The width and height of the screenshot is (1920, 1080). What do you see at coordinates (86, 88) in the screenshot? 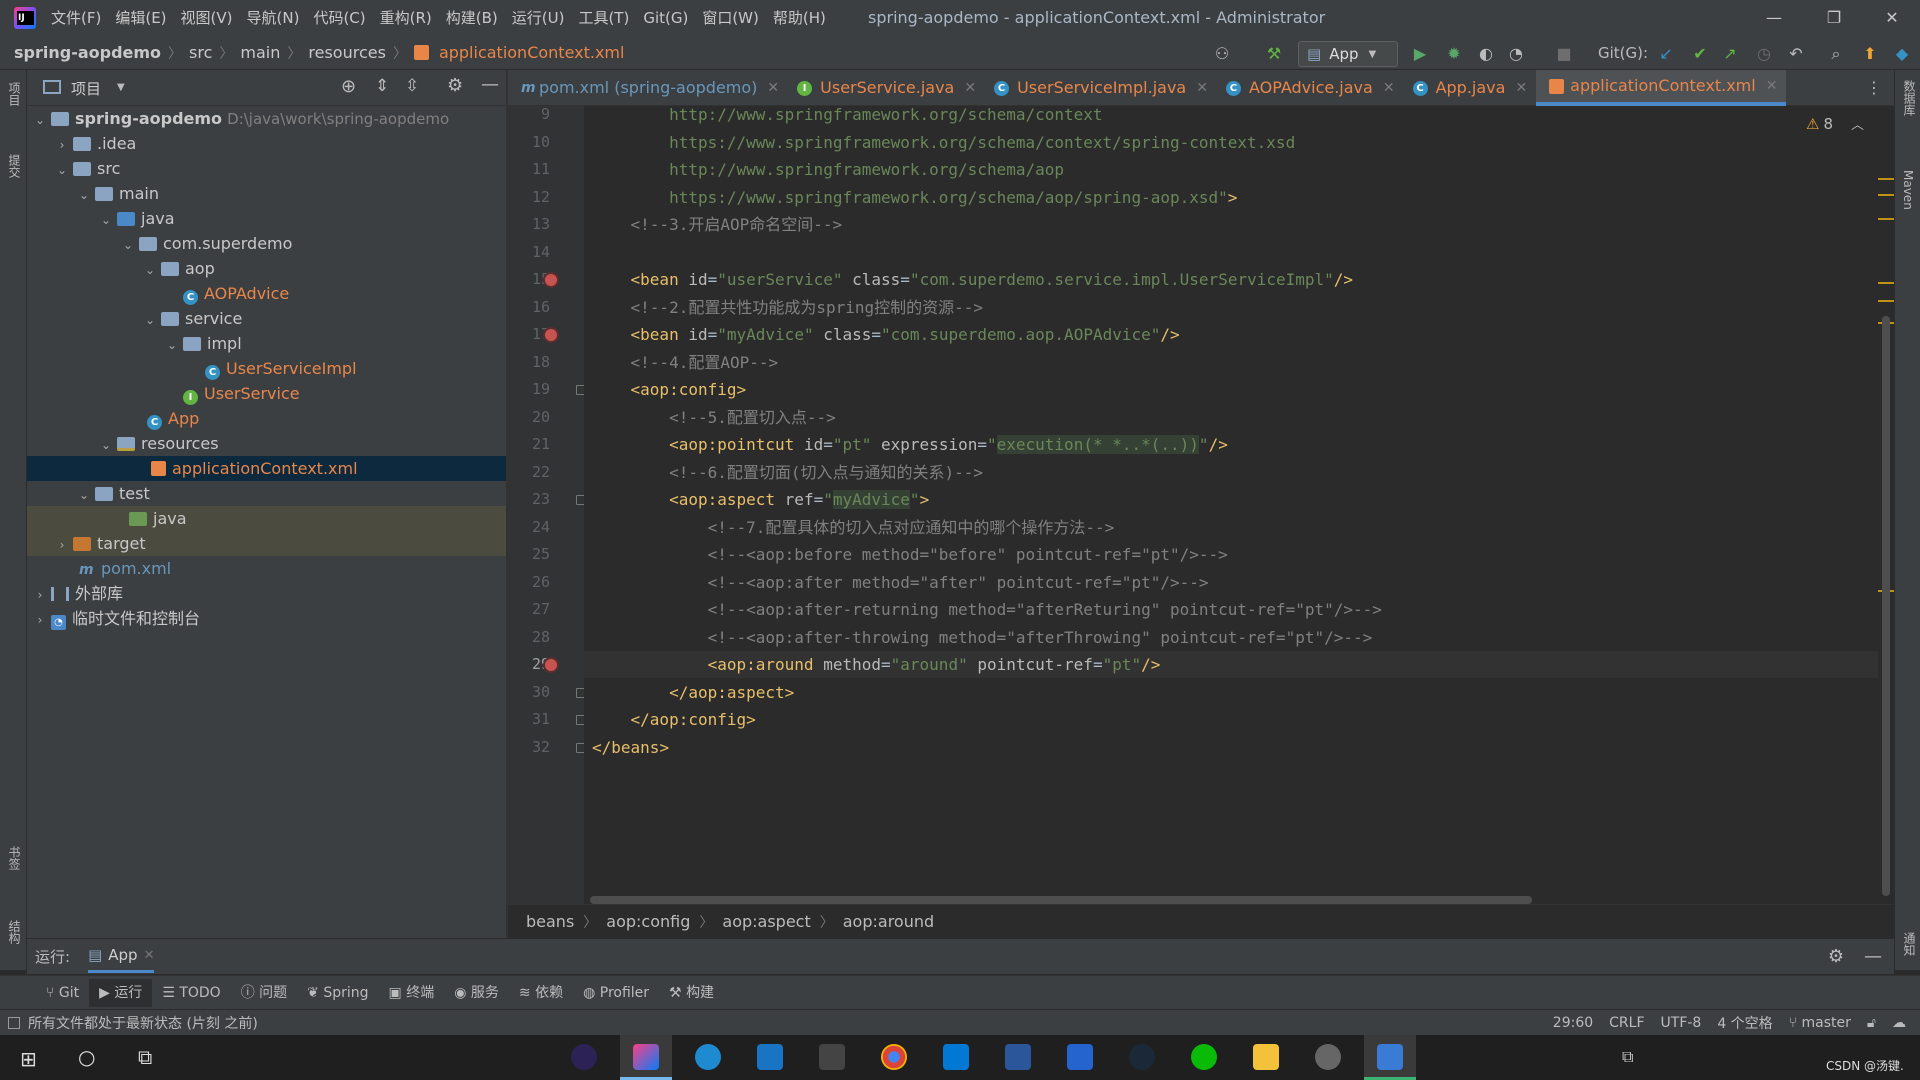
I see `project-panel-title: 项目` at bounding box center [86, 88].